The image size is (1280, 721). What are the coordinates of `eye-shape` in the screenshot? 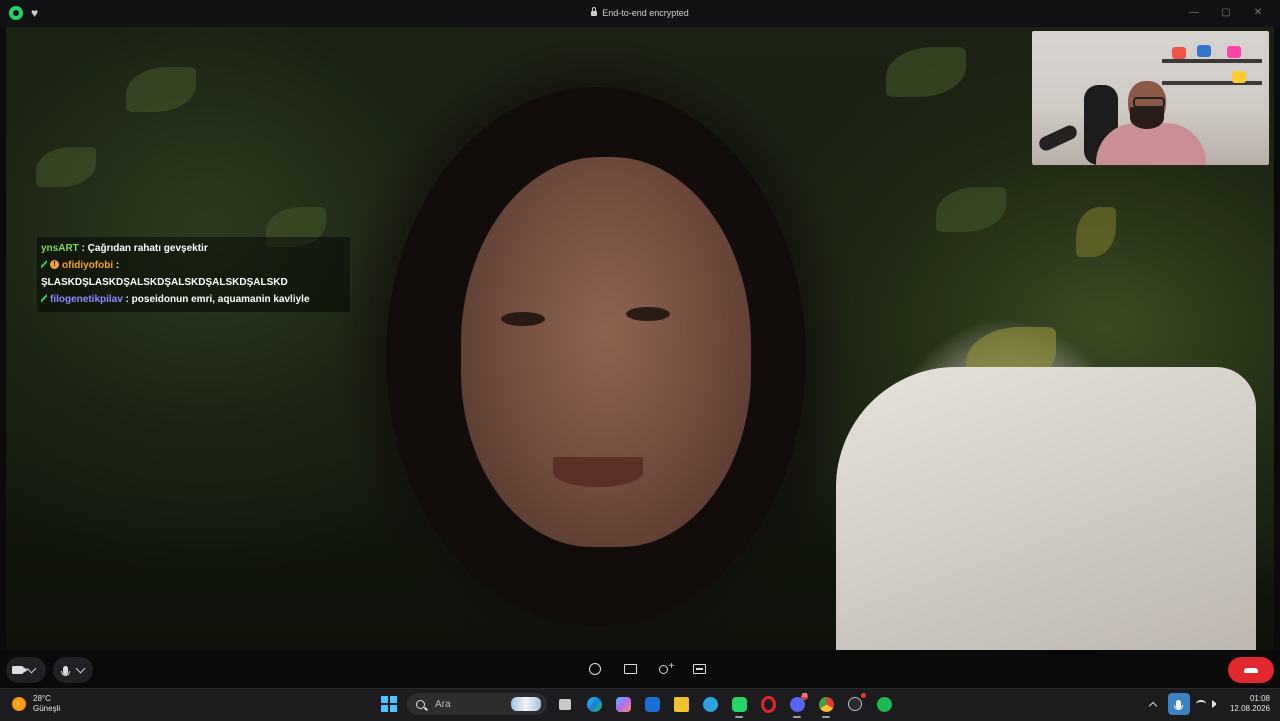 It's located at (648, 314).